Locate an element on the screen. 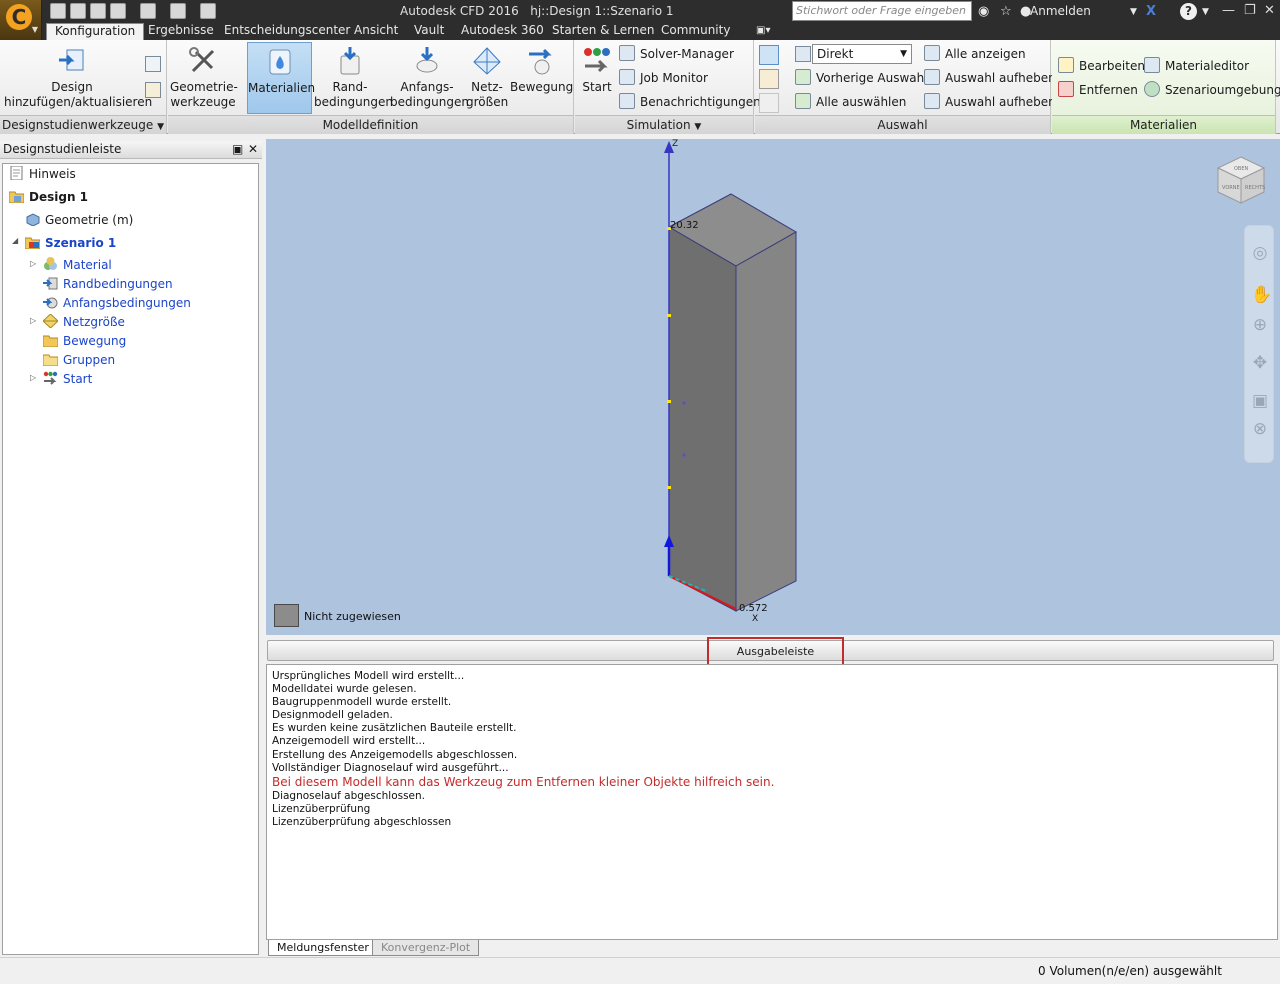 The width and height of the screenshot is (1280, 984). select-all-icon is located at coordinates (803, 101).